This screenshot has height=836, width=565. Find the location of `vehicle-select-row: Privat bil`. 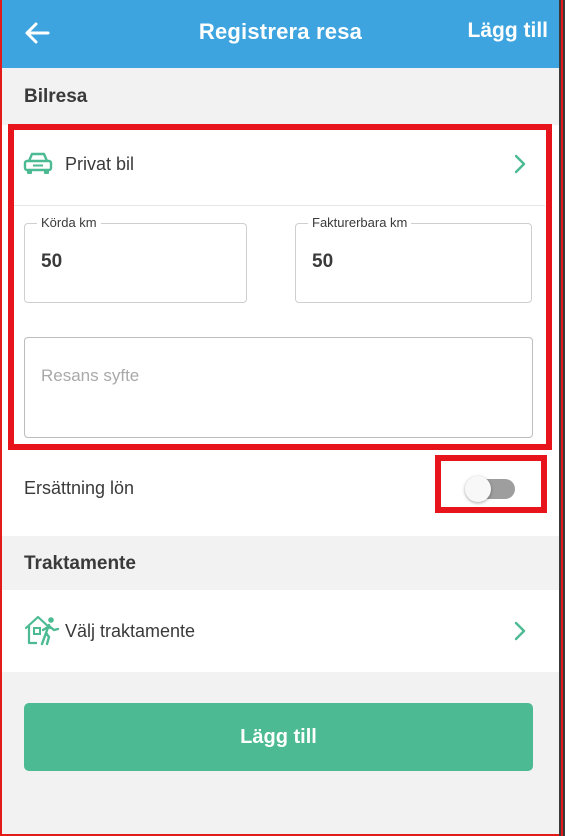

vehicle-select-row: Privat bil is located at coordinates (280, 165).